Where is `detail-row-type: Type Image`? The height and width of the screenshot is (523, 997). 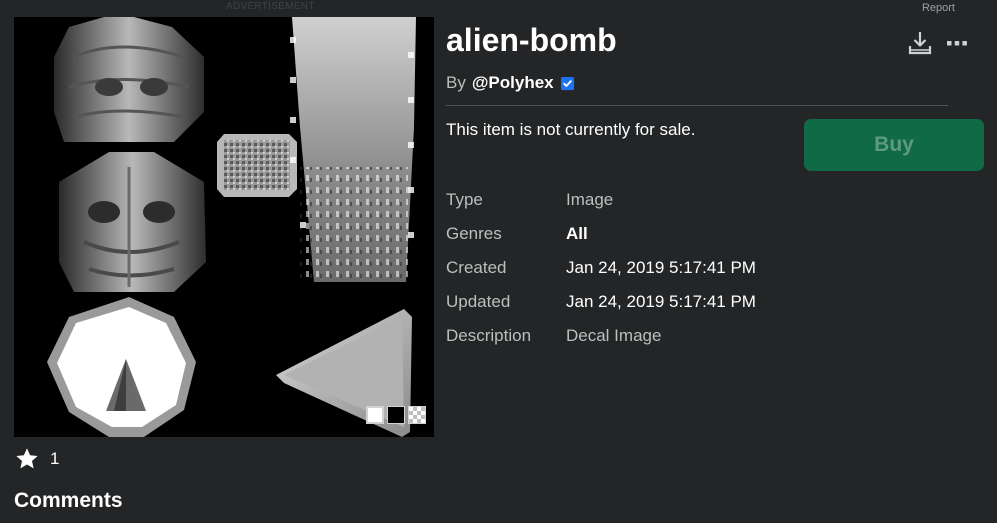 detail-row-type: Type Image is located at coordinates (601, 200).